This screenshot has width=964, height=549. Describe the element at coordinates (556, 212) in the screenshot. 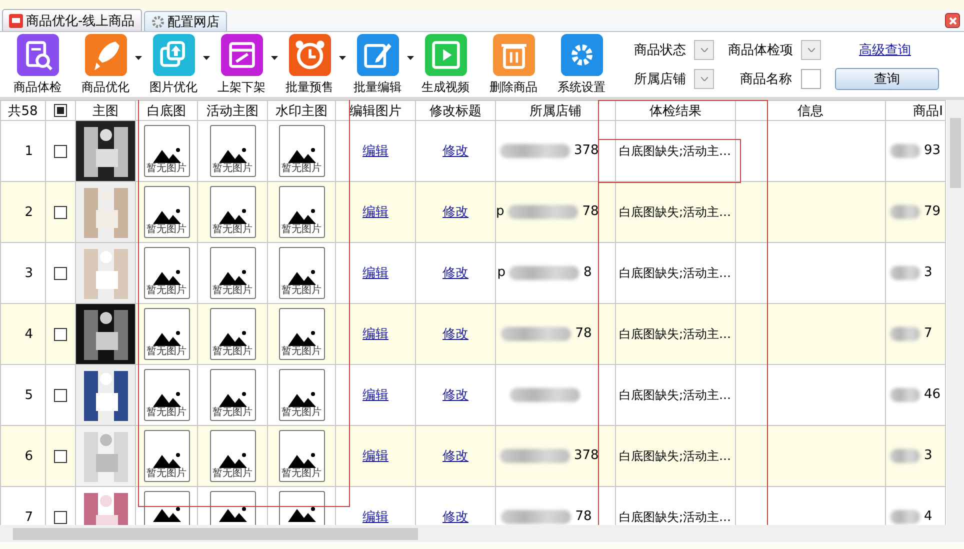

I see `store-cell: p 78` at that location.